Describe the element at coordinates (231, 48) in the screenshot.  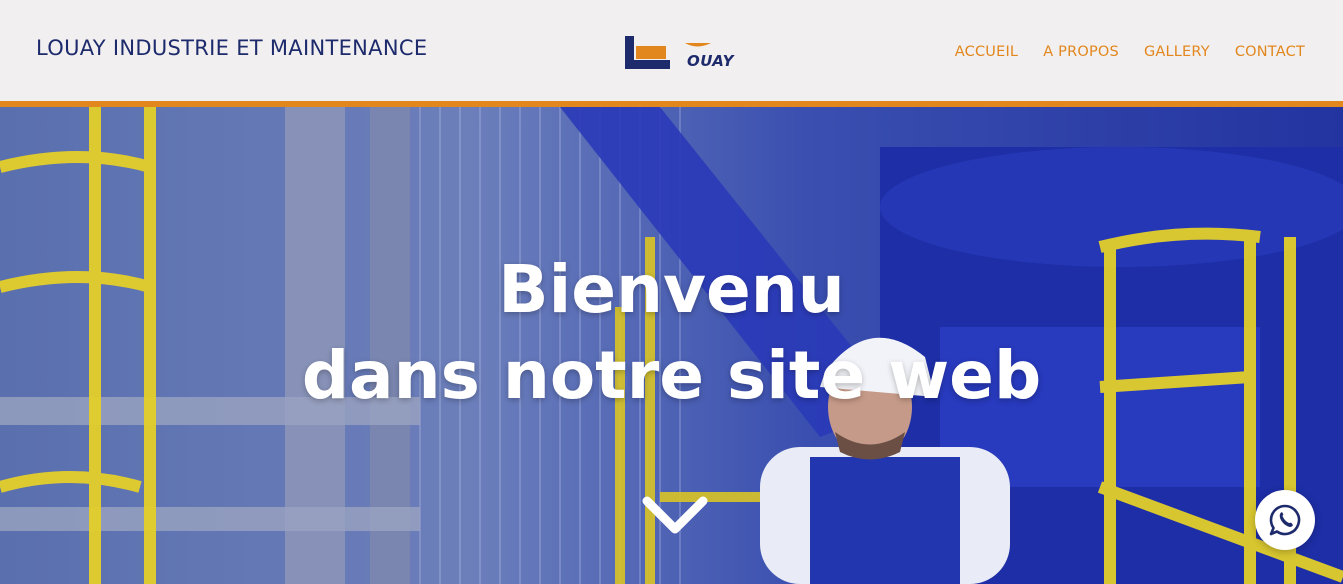
I see `site-brand-title: LOUAY INDUSTRIE ET MAINTENANCE` at that location.